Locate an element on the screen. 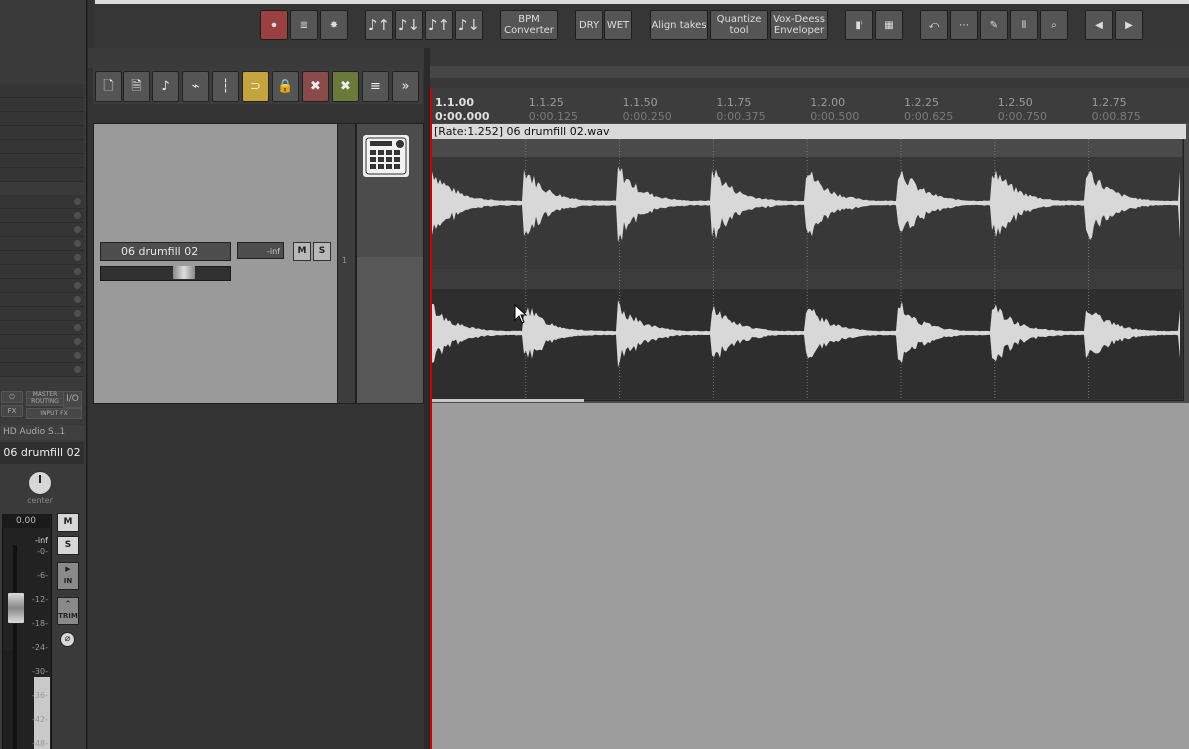 Image resolution: width=1189 pixels, height=749 pixels. media-item-label: [Rate:1.252] 06 drumfill 02.wav is located at coordinates (809, 131).